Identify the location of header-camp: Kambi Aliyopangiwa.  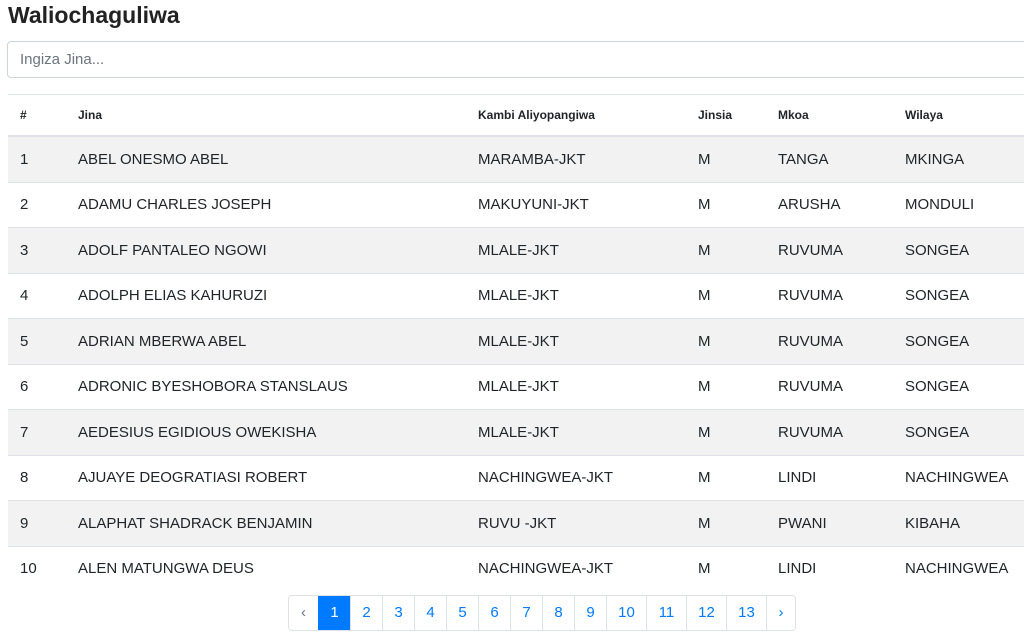
(576, 115).